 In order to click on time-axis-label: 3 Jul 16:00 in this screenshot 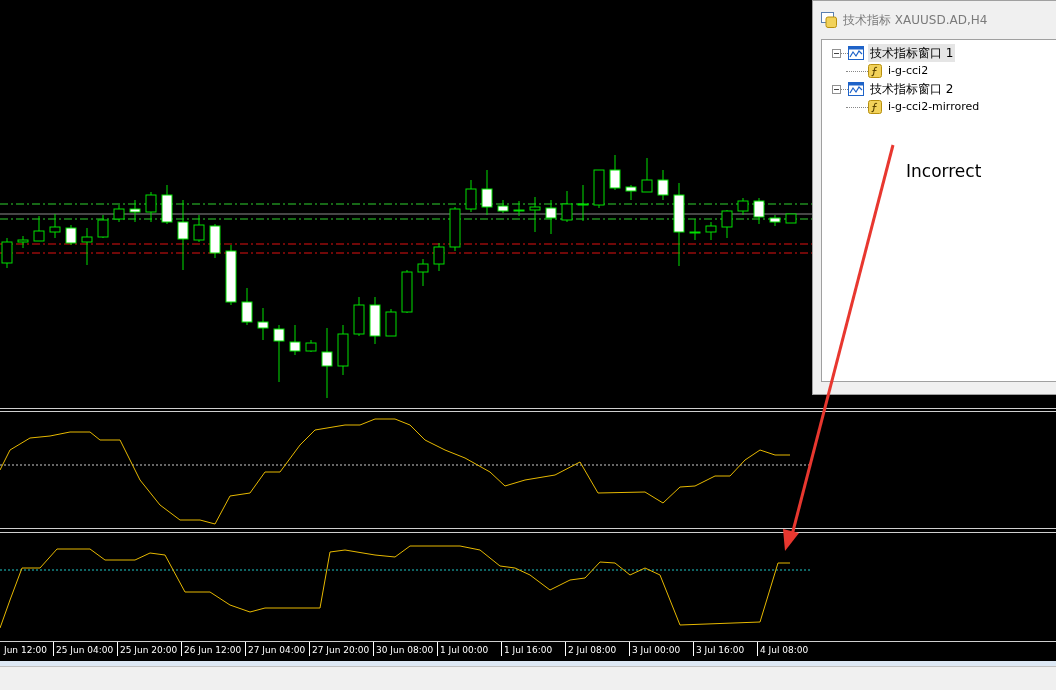, I will do `click(725, 649)`.